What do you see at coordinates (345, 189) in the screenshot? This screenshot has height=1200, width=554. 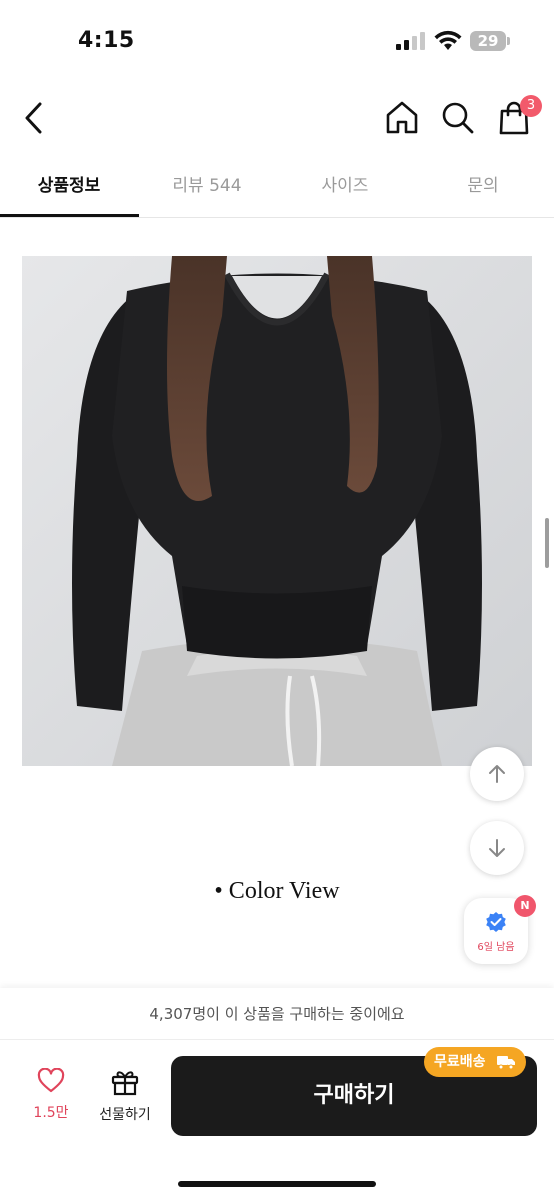 I see `tab-size: 사이즈` at bounding box center [345, 189].